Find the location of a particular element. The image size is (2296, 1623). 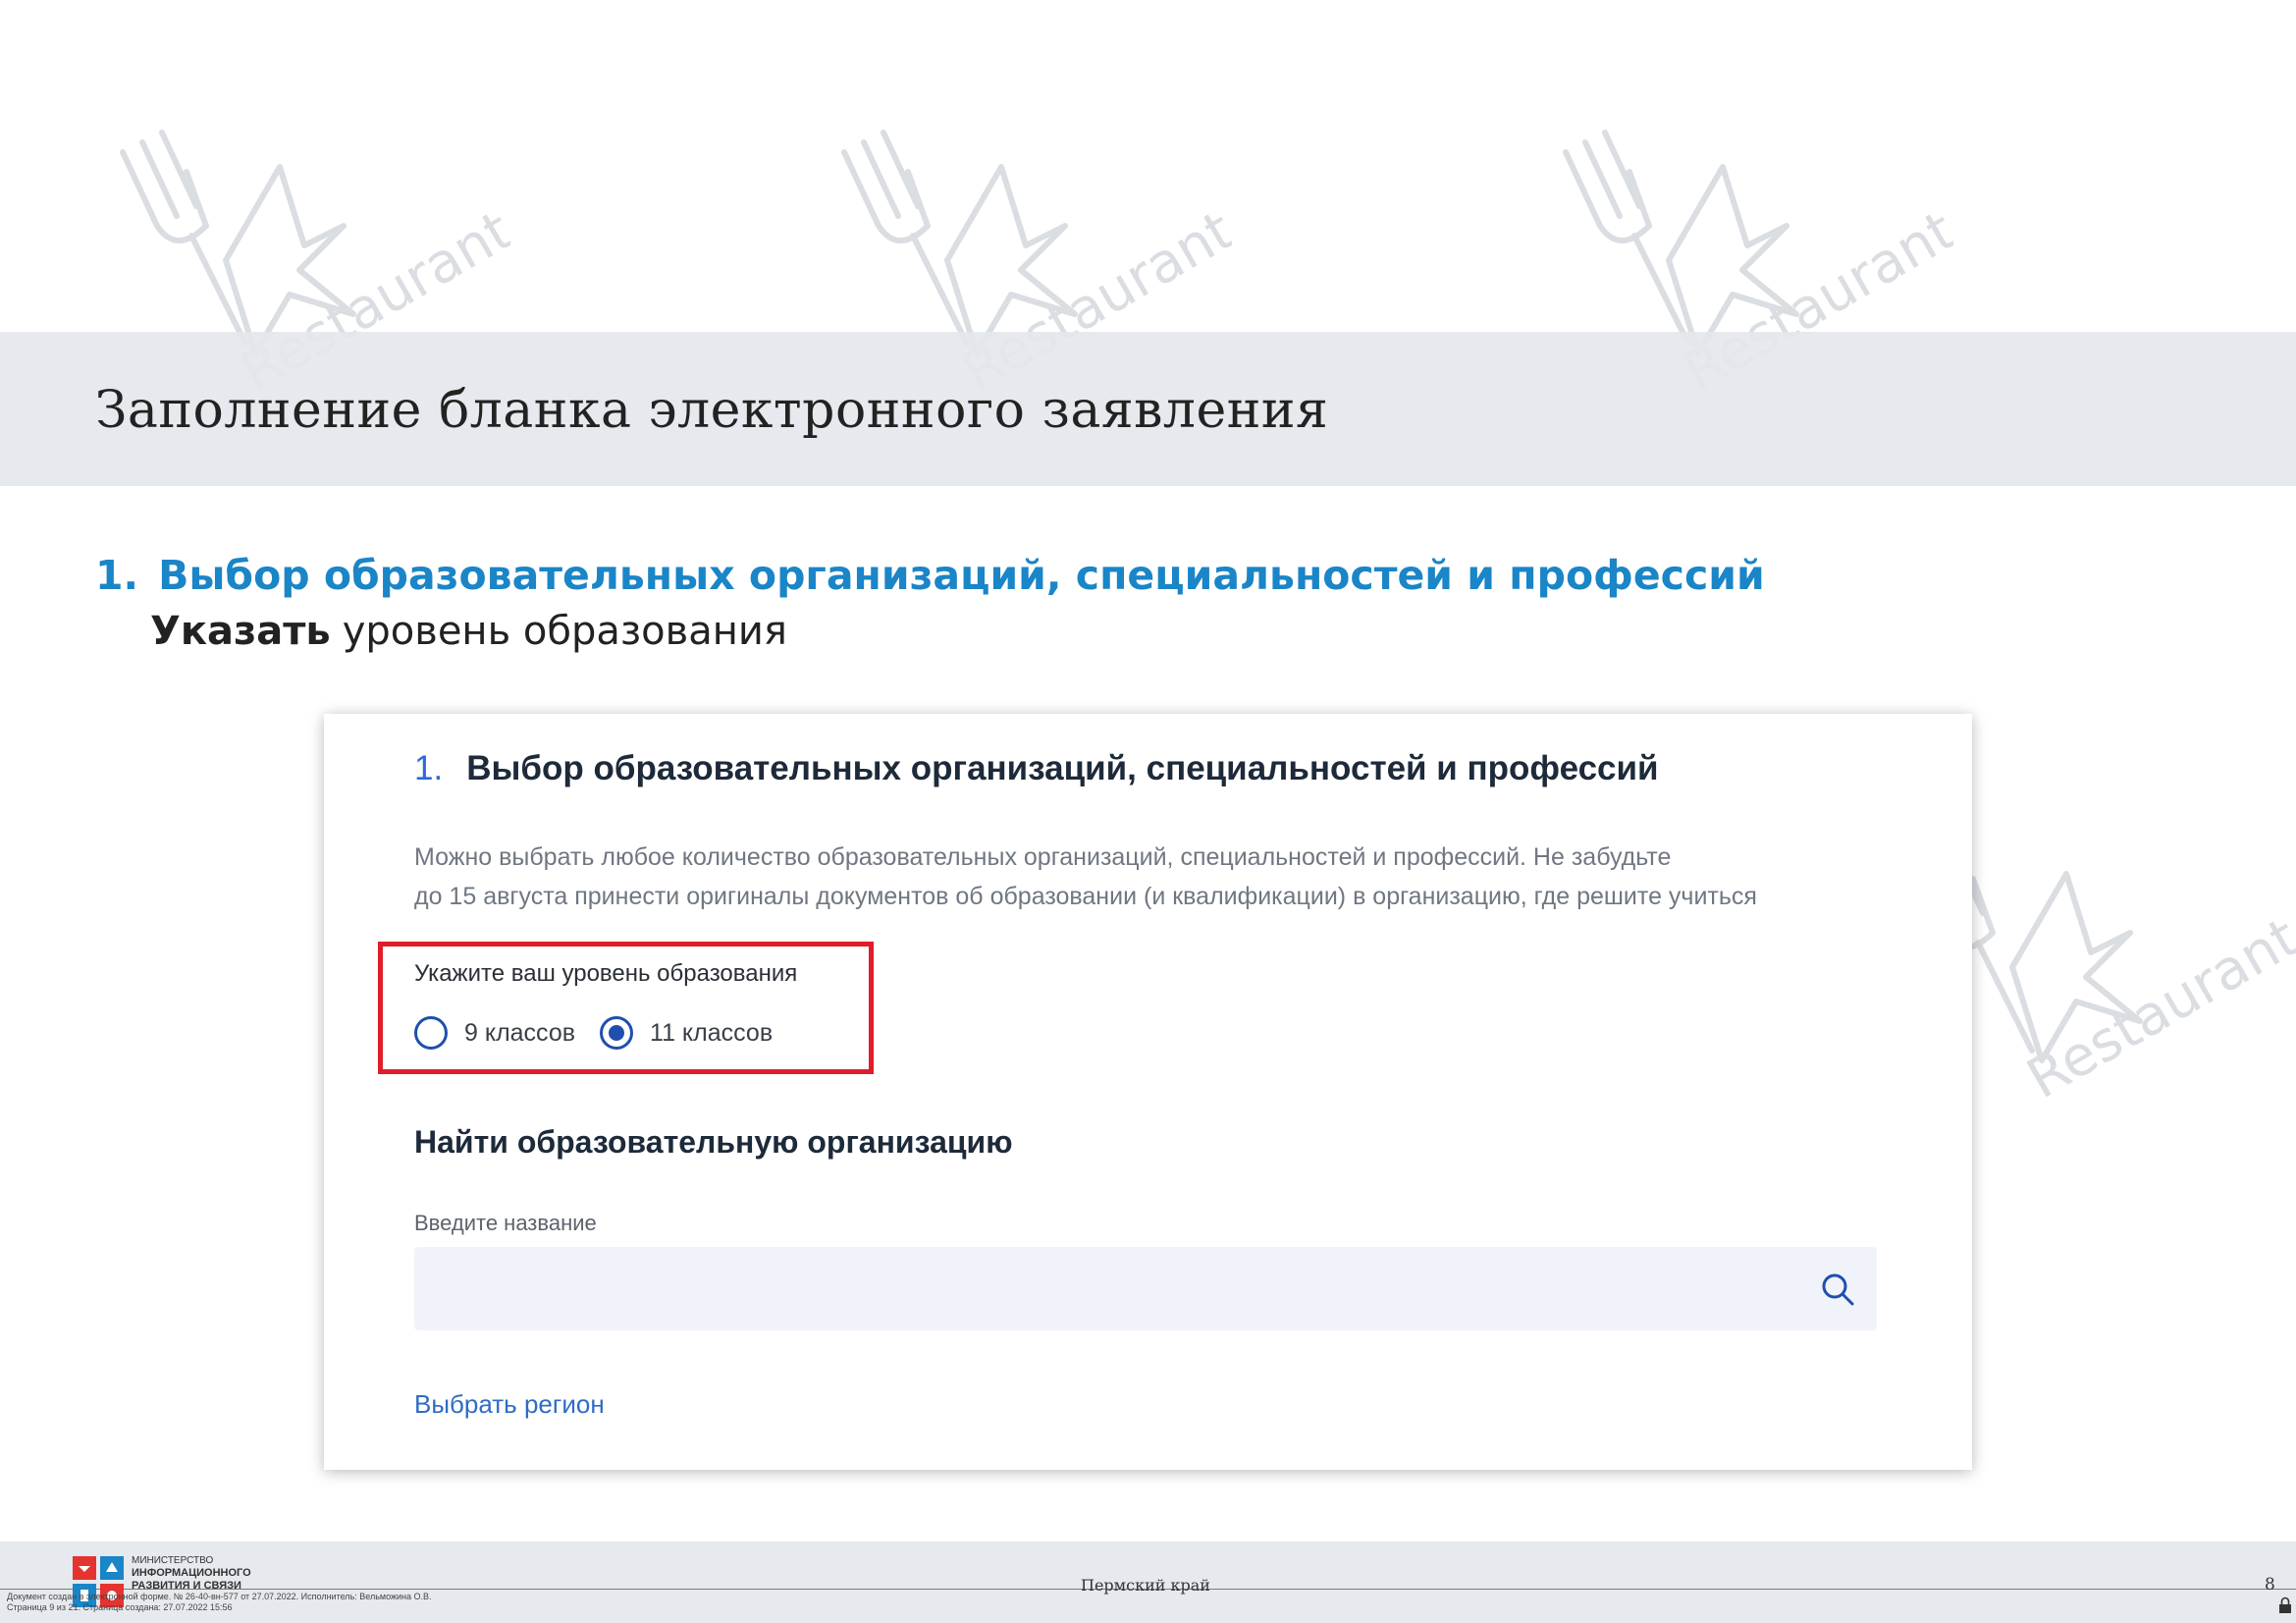

radio-label: 11 классов is located at coordinates (712, 1032).